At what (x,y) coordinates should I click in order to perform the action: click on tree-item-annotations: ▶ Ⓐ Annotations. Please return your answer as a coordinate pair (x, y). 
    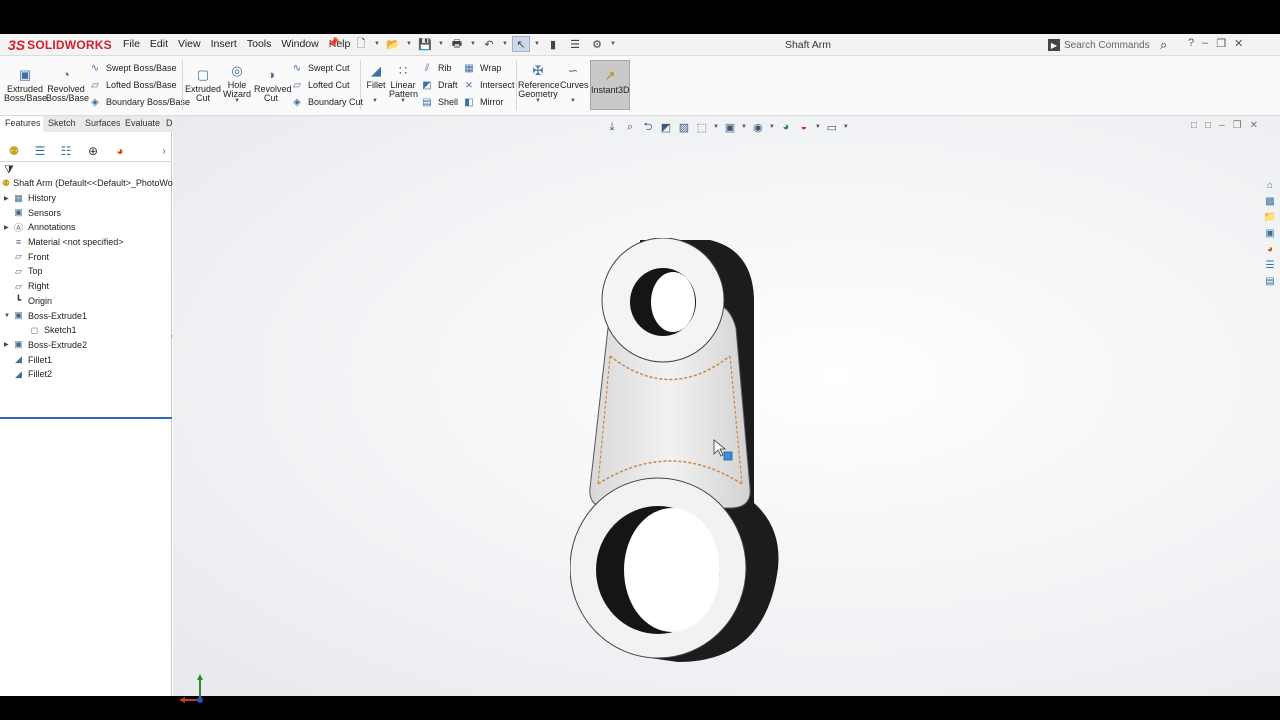
    Looking at the image, I should click on (86, 227).